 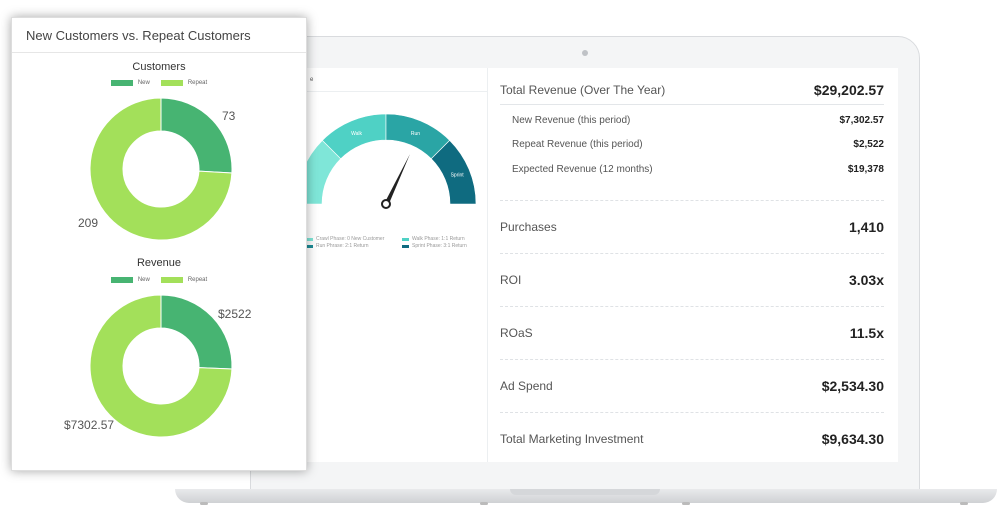 I want to click on gauge-pivot, so click(x=386, y=204).